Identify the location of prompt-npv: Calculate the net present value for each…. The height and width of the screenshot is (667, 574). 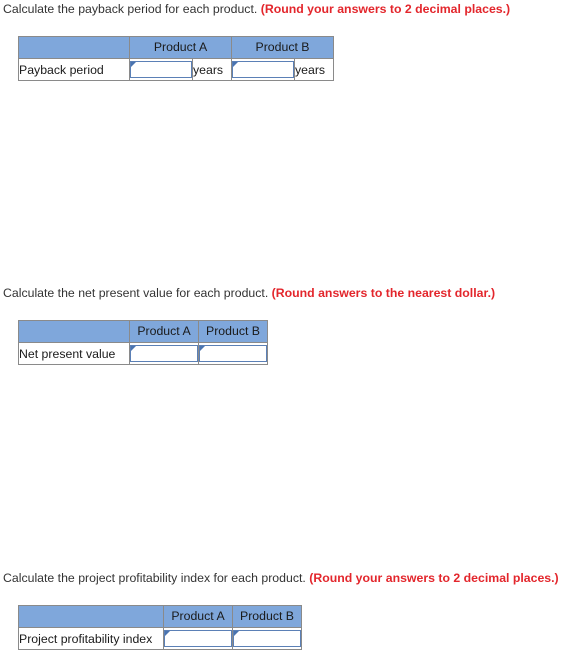
(287, 293).